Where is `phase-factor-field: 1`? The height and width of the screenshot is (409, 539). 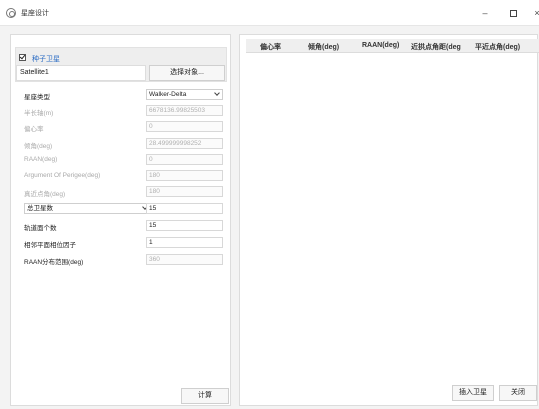
phase-factor-field: 1 is located at coordinates (184, 242).